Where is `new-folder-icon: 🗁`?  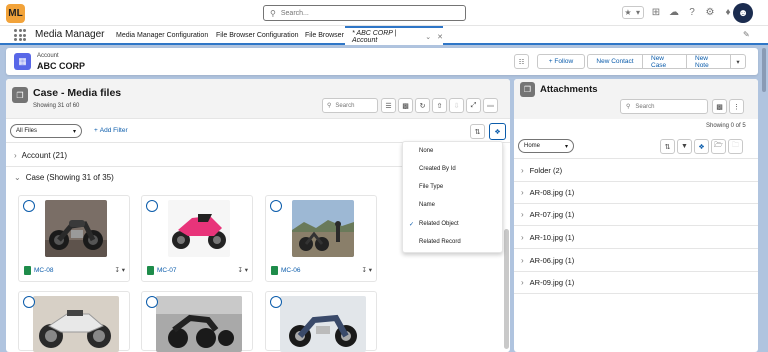 new-folder-icon: 🗁 is located at coordinates (718, 146).